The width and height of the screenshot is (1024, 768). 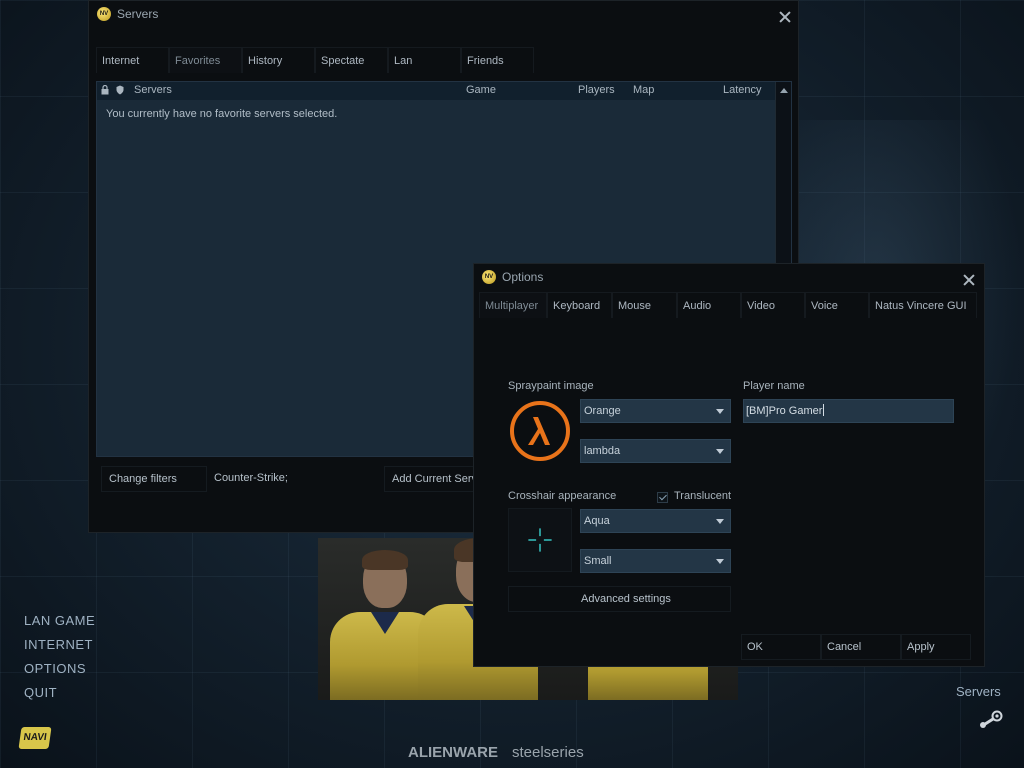 What do you see at coordinates (602, 411) in the screenshot?
I see `spray-color-value: Orange` at bounding box center [602, 411].